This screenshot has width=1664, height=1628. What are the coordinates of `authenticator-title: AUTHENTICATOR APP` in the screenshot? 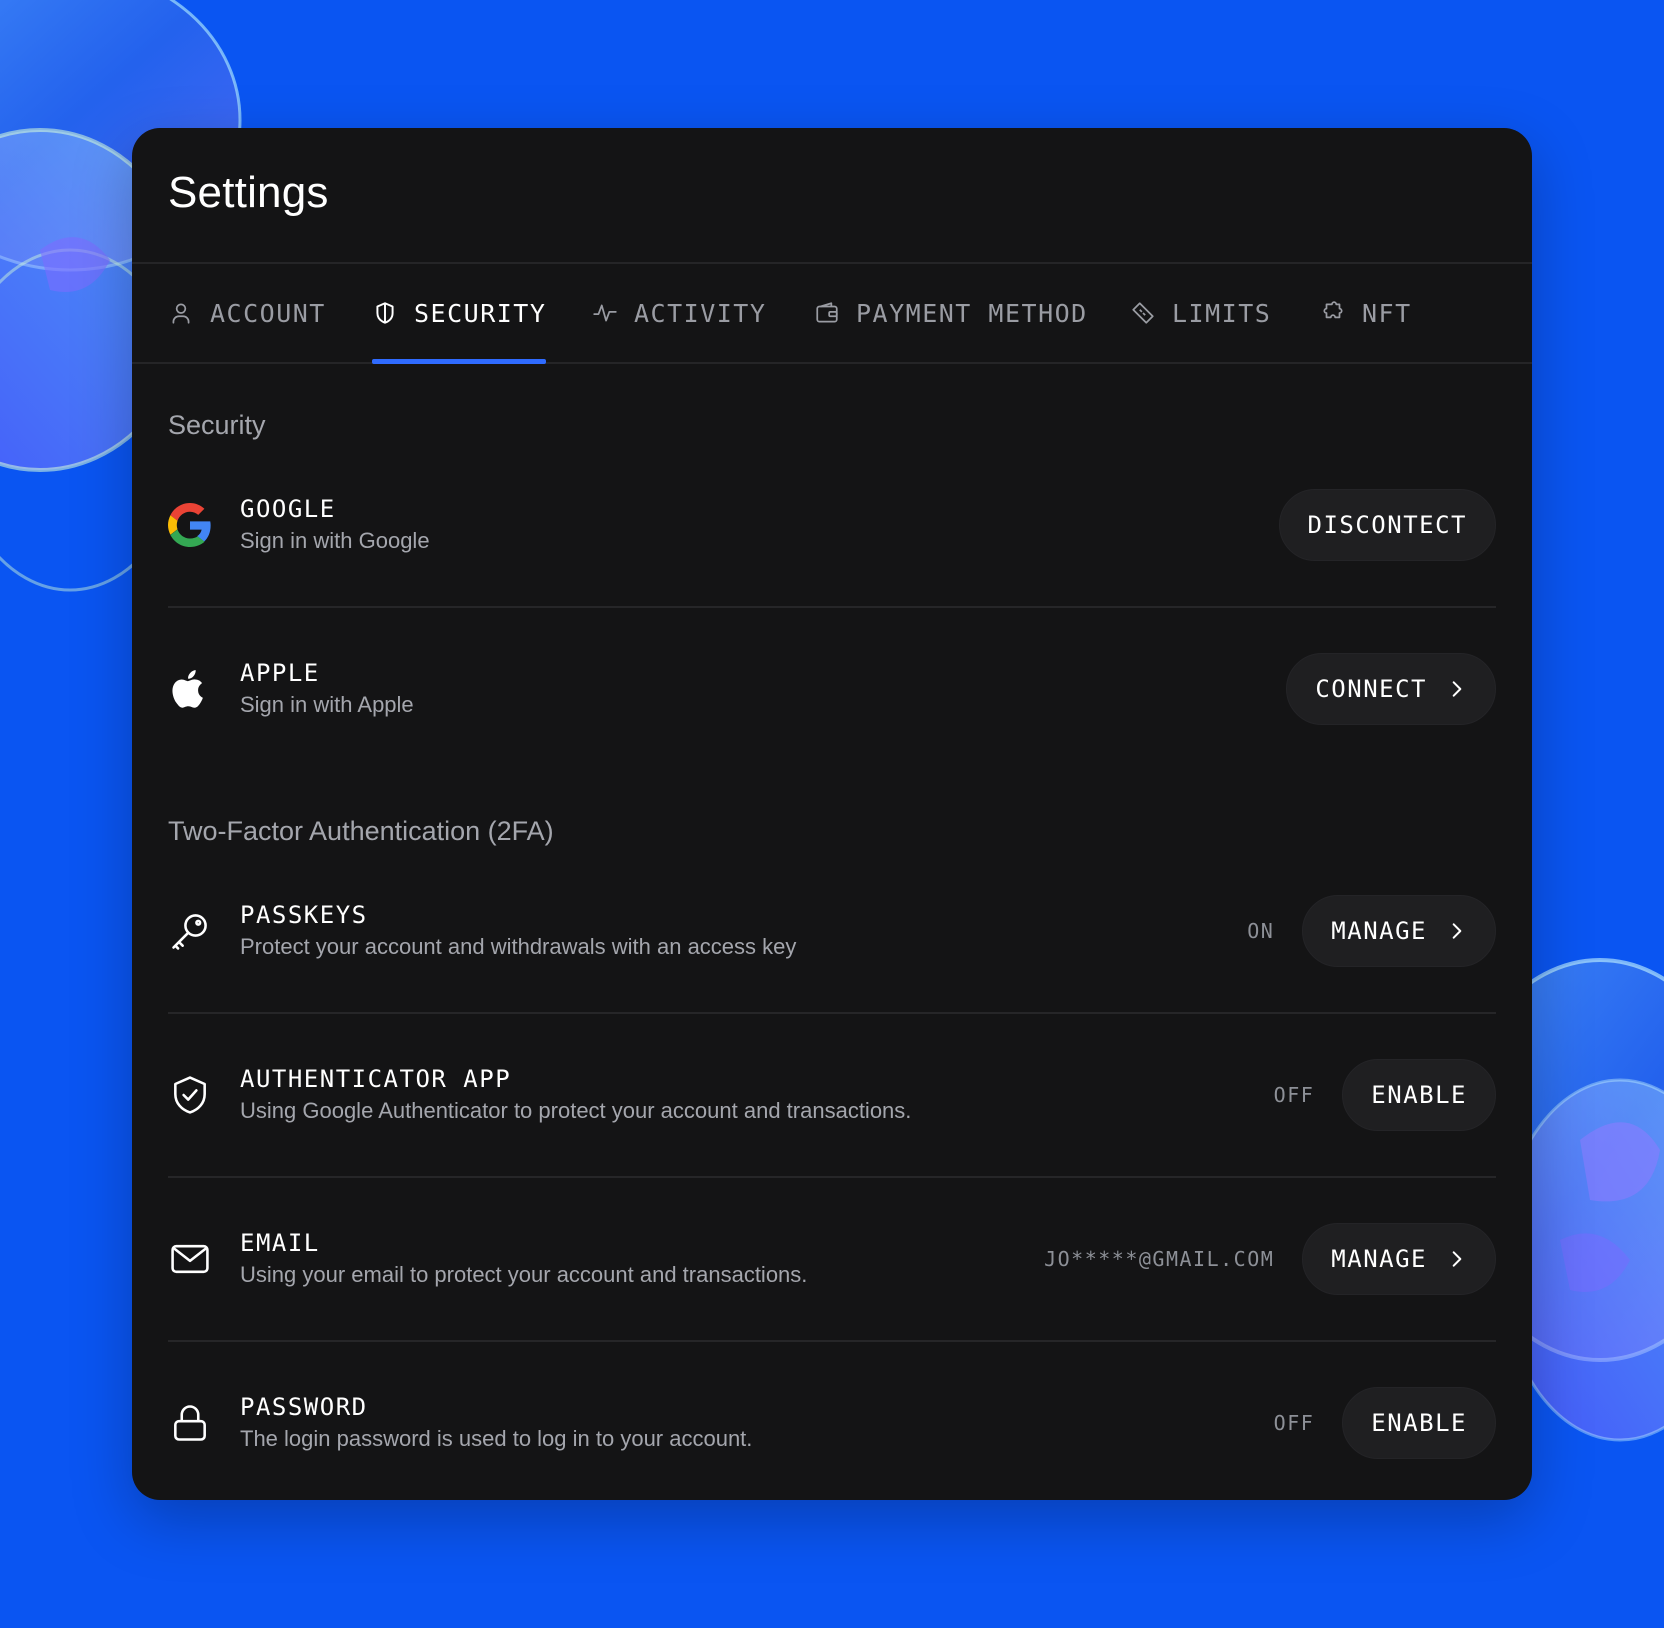 It's located at (376, 1079).